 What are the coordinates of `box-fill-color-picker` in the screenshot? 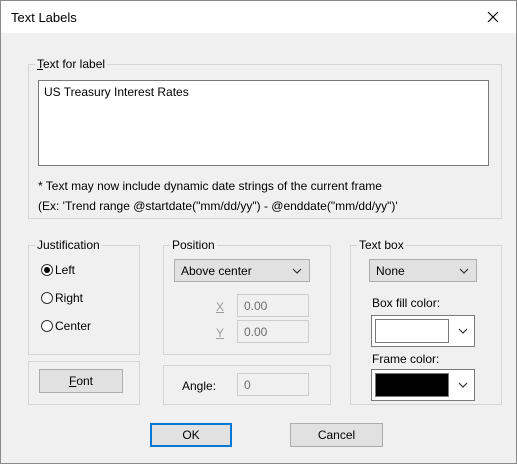 It's located at (423, 331).